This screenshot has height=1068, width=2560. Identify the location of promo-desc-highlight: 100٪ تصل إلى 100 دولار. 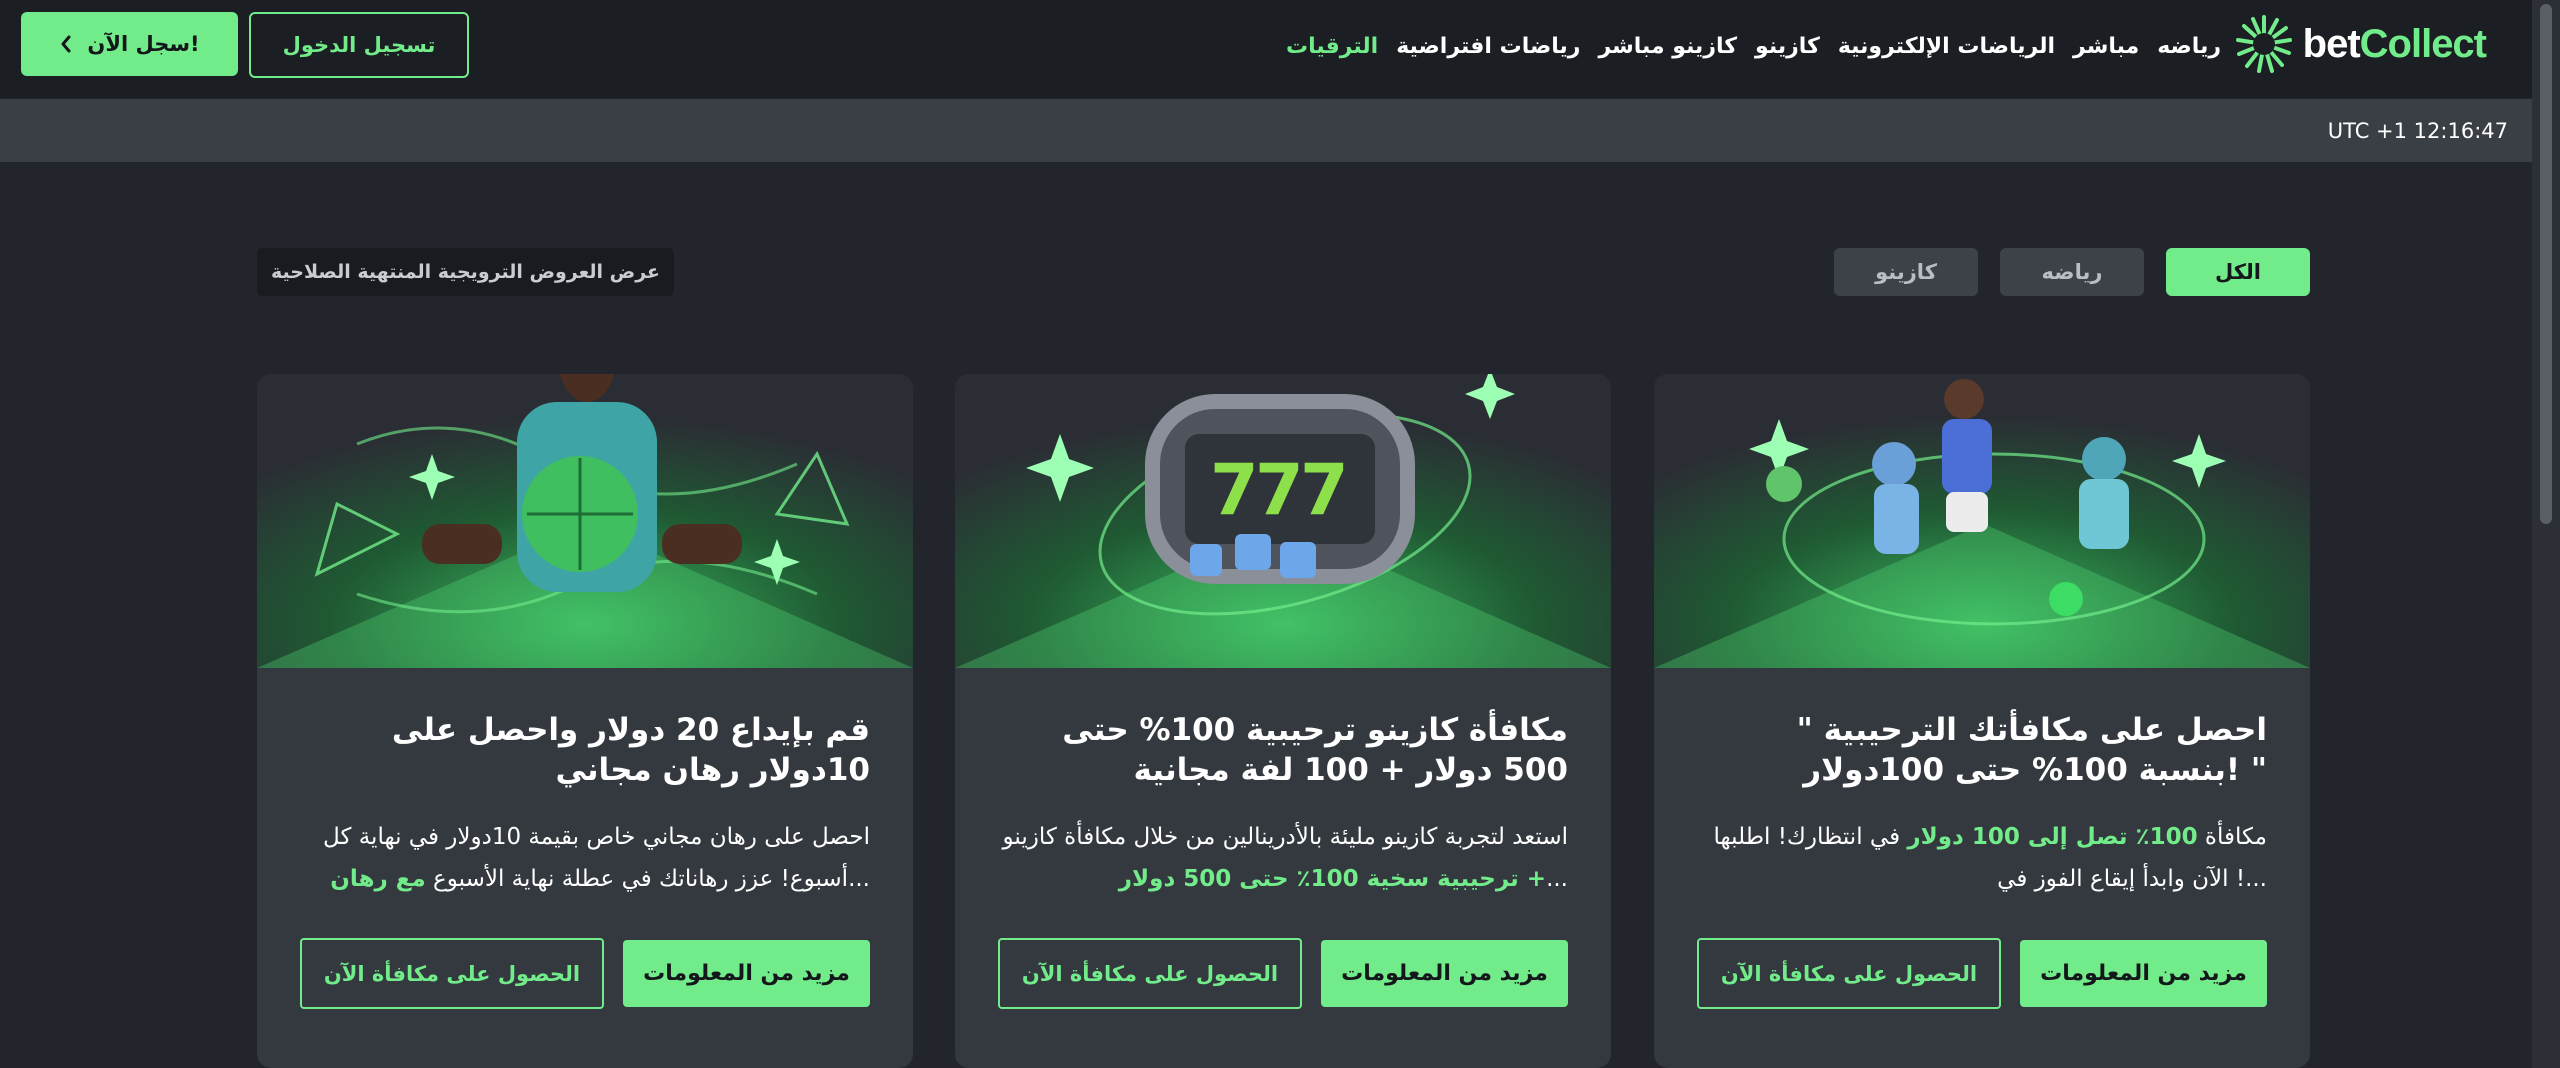
(2052, 837).